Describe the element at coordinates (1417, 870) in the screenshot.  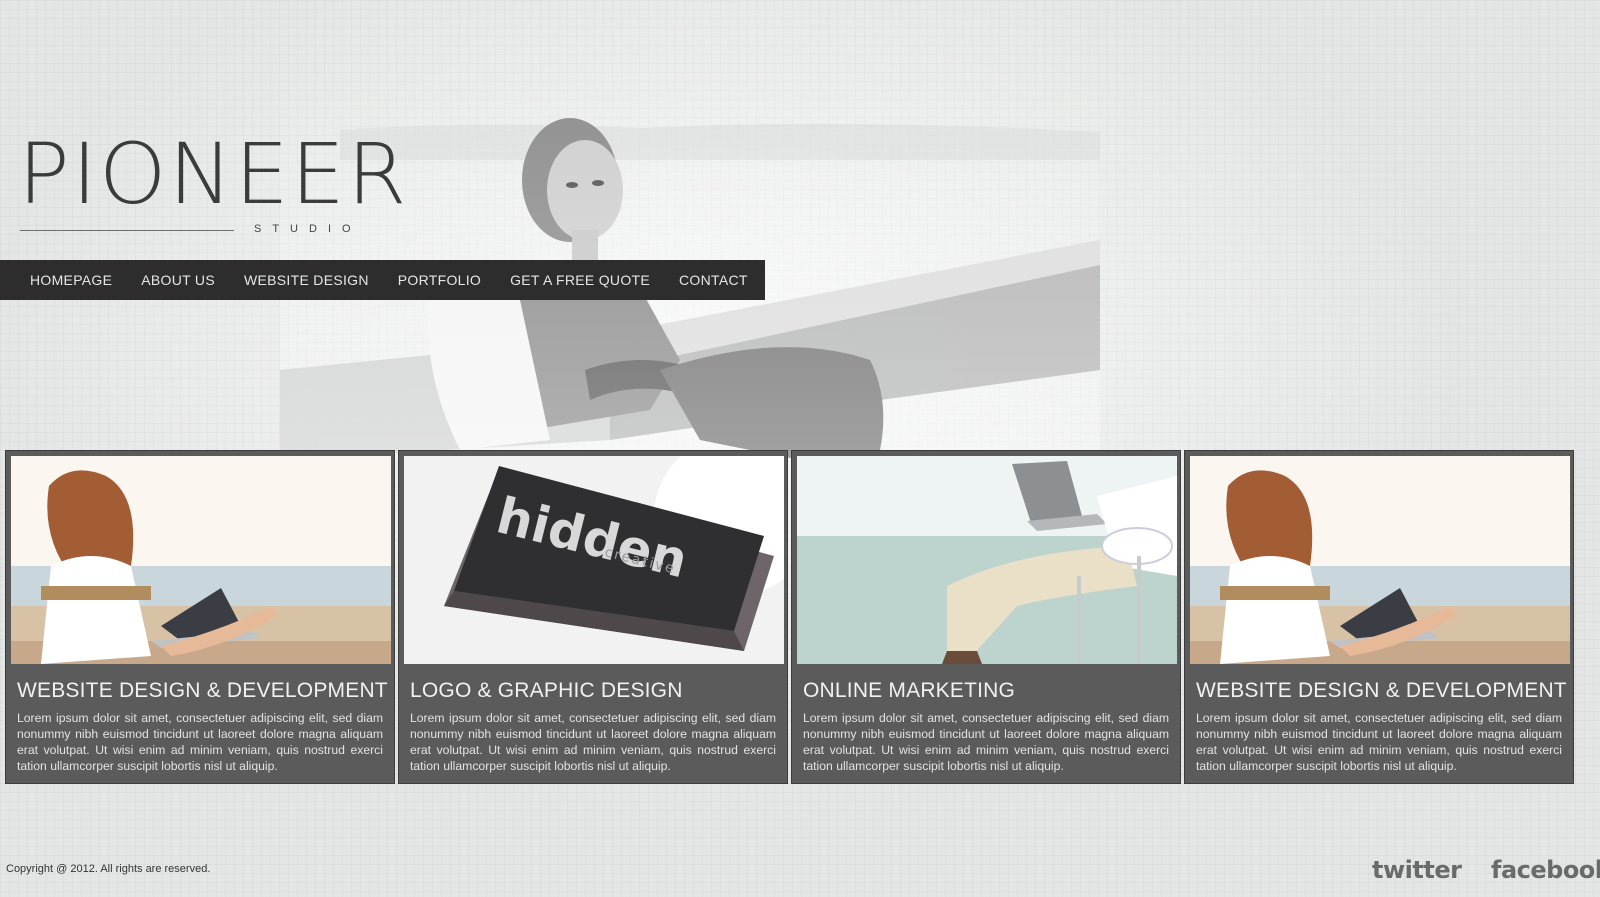
I see `twitter-link: twitter` at that location.